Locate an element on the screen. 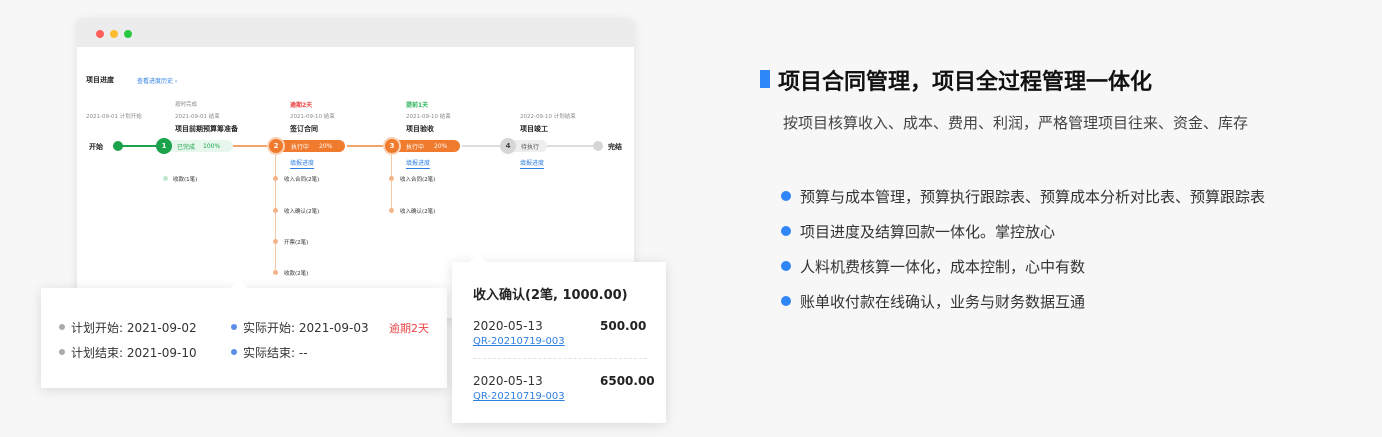 This screenshot has height=437, width=1382. stage1-plan-start: 2021-09-01 计划开始 is located at coordinates (114, 117).